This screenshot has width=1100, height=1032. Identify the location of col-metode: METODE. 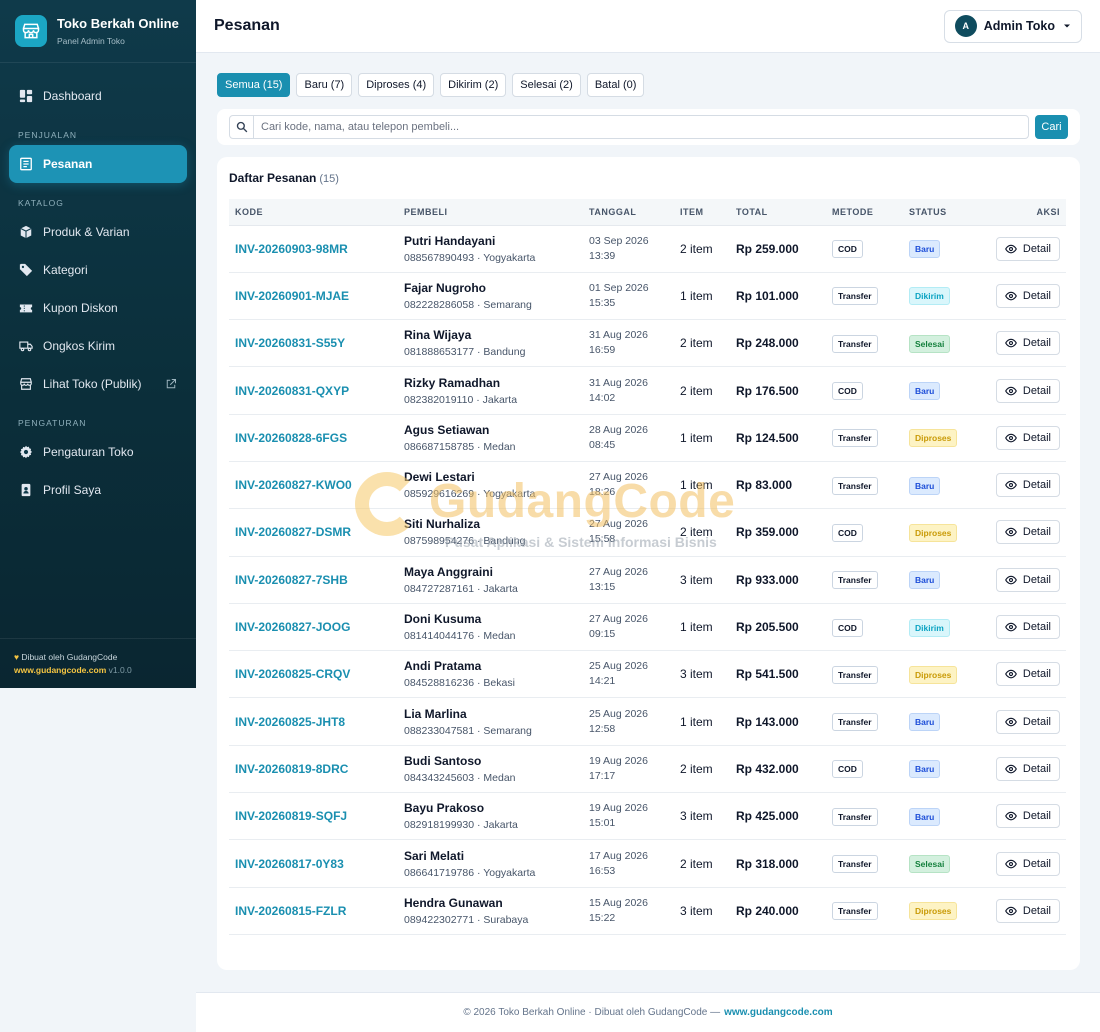
(864, 212).